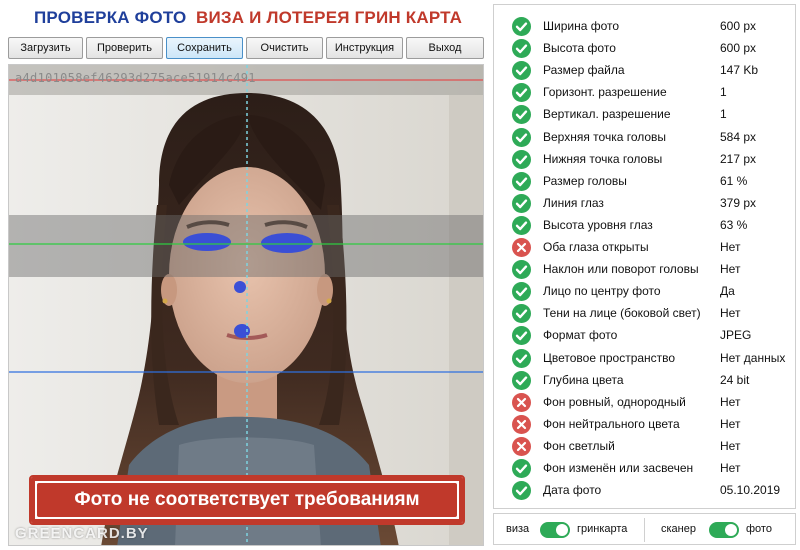 The image size is (800, 550). What do you see at coordinates (738, 158) in the screenshot?
I see `check-value: 217 px` at bounding box center [738, 158].